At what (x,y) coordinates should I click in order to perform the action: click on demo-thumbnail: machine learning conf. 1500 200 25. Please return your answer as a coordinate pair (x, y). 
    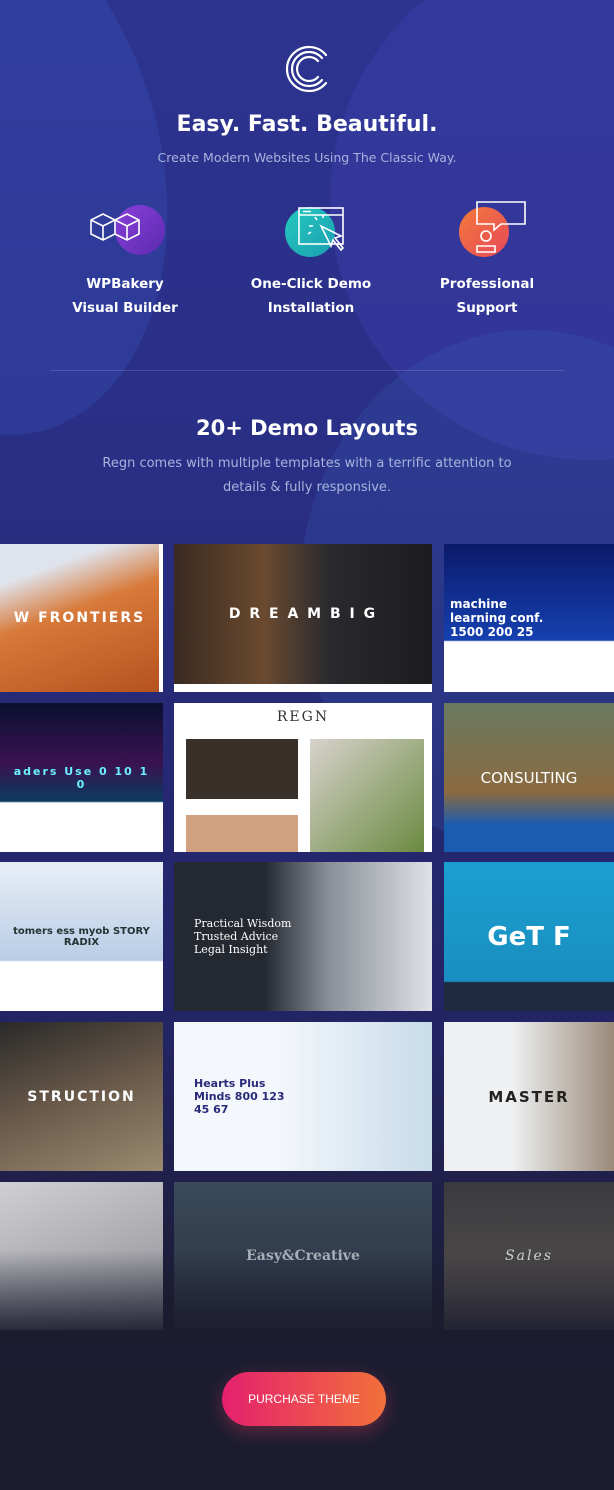
    Looking at the image, I should click on (529, 618).